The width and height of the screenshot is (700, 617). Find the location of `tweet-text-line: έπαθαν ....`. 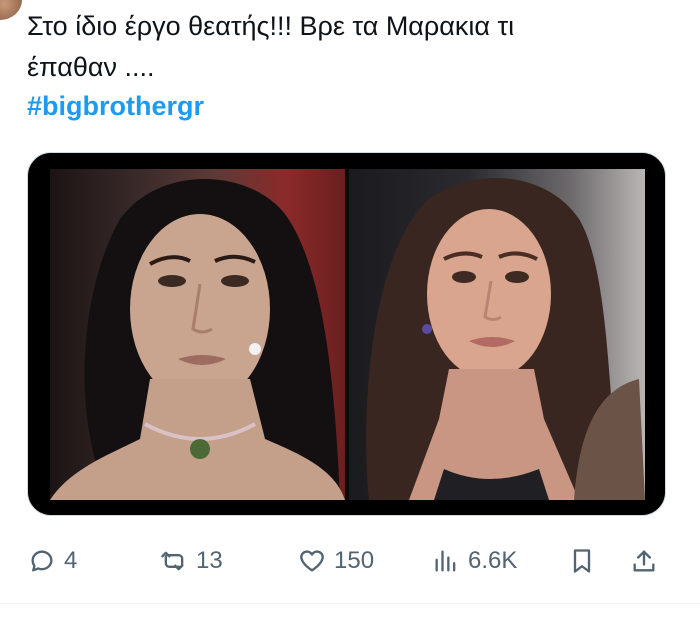

tweet-text-line: έπαθαν .... is located at coordinates (91, 67).